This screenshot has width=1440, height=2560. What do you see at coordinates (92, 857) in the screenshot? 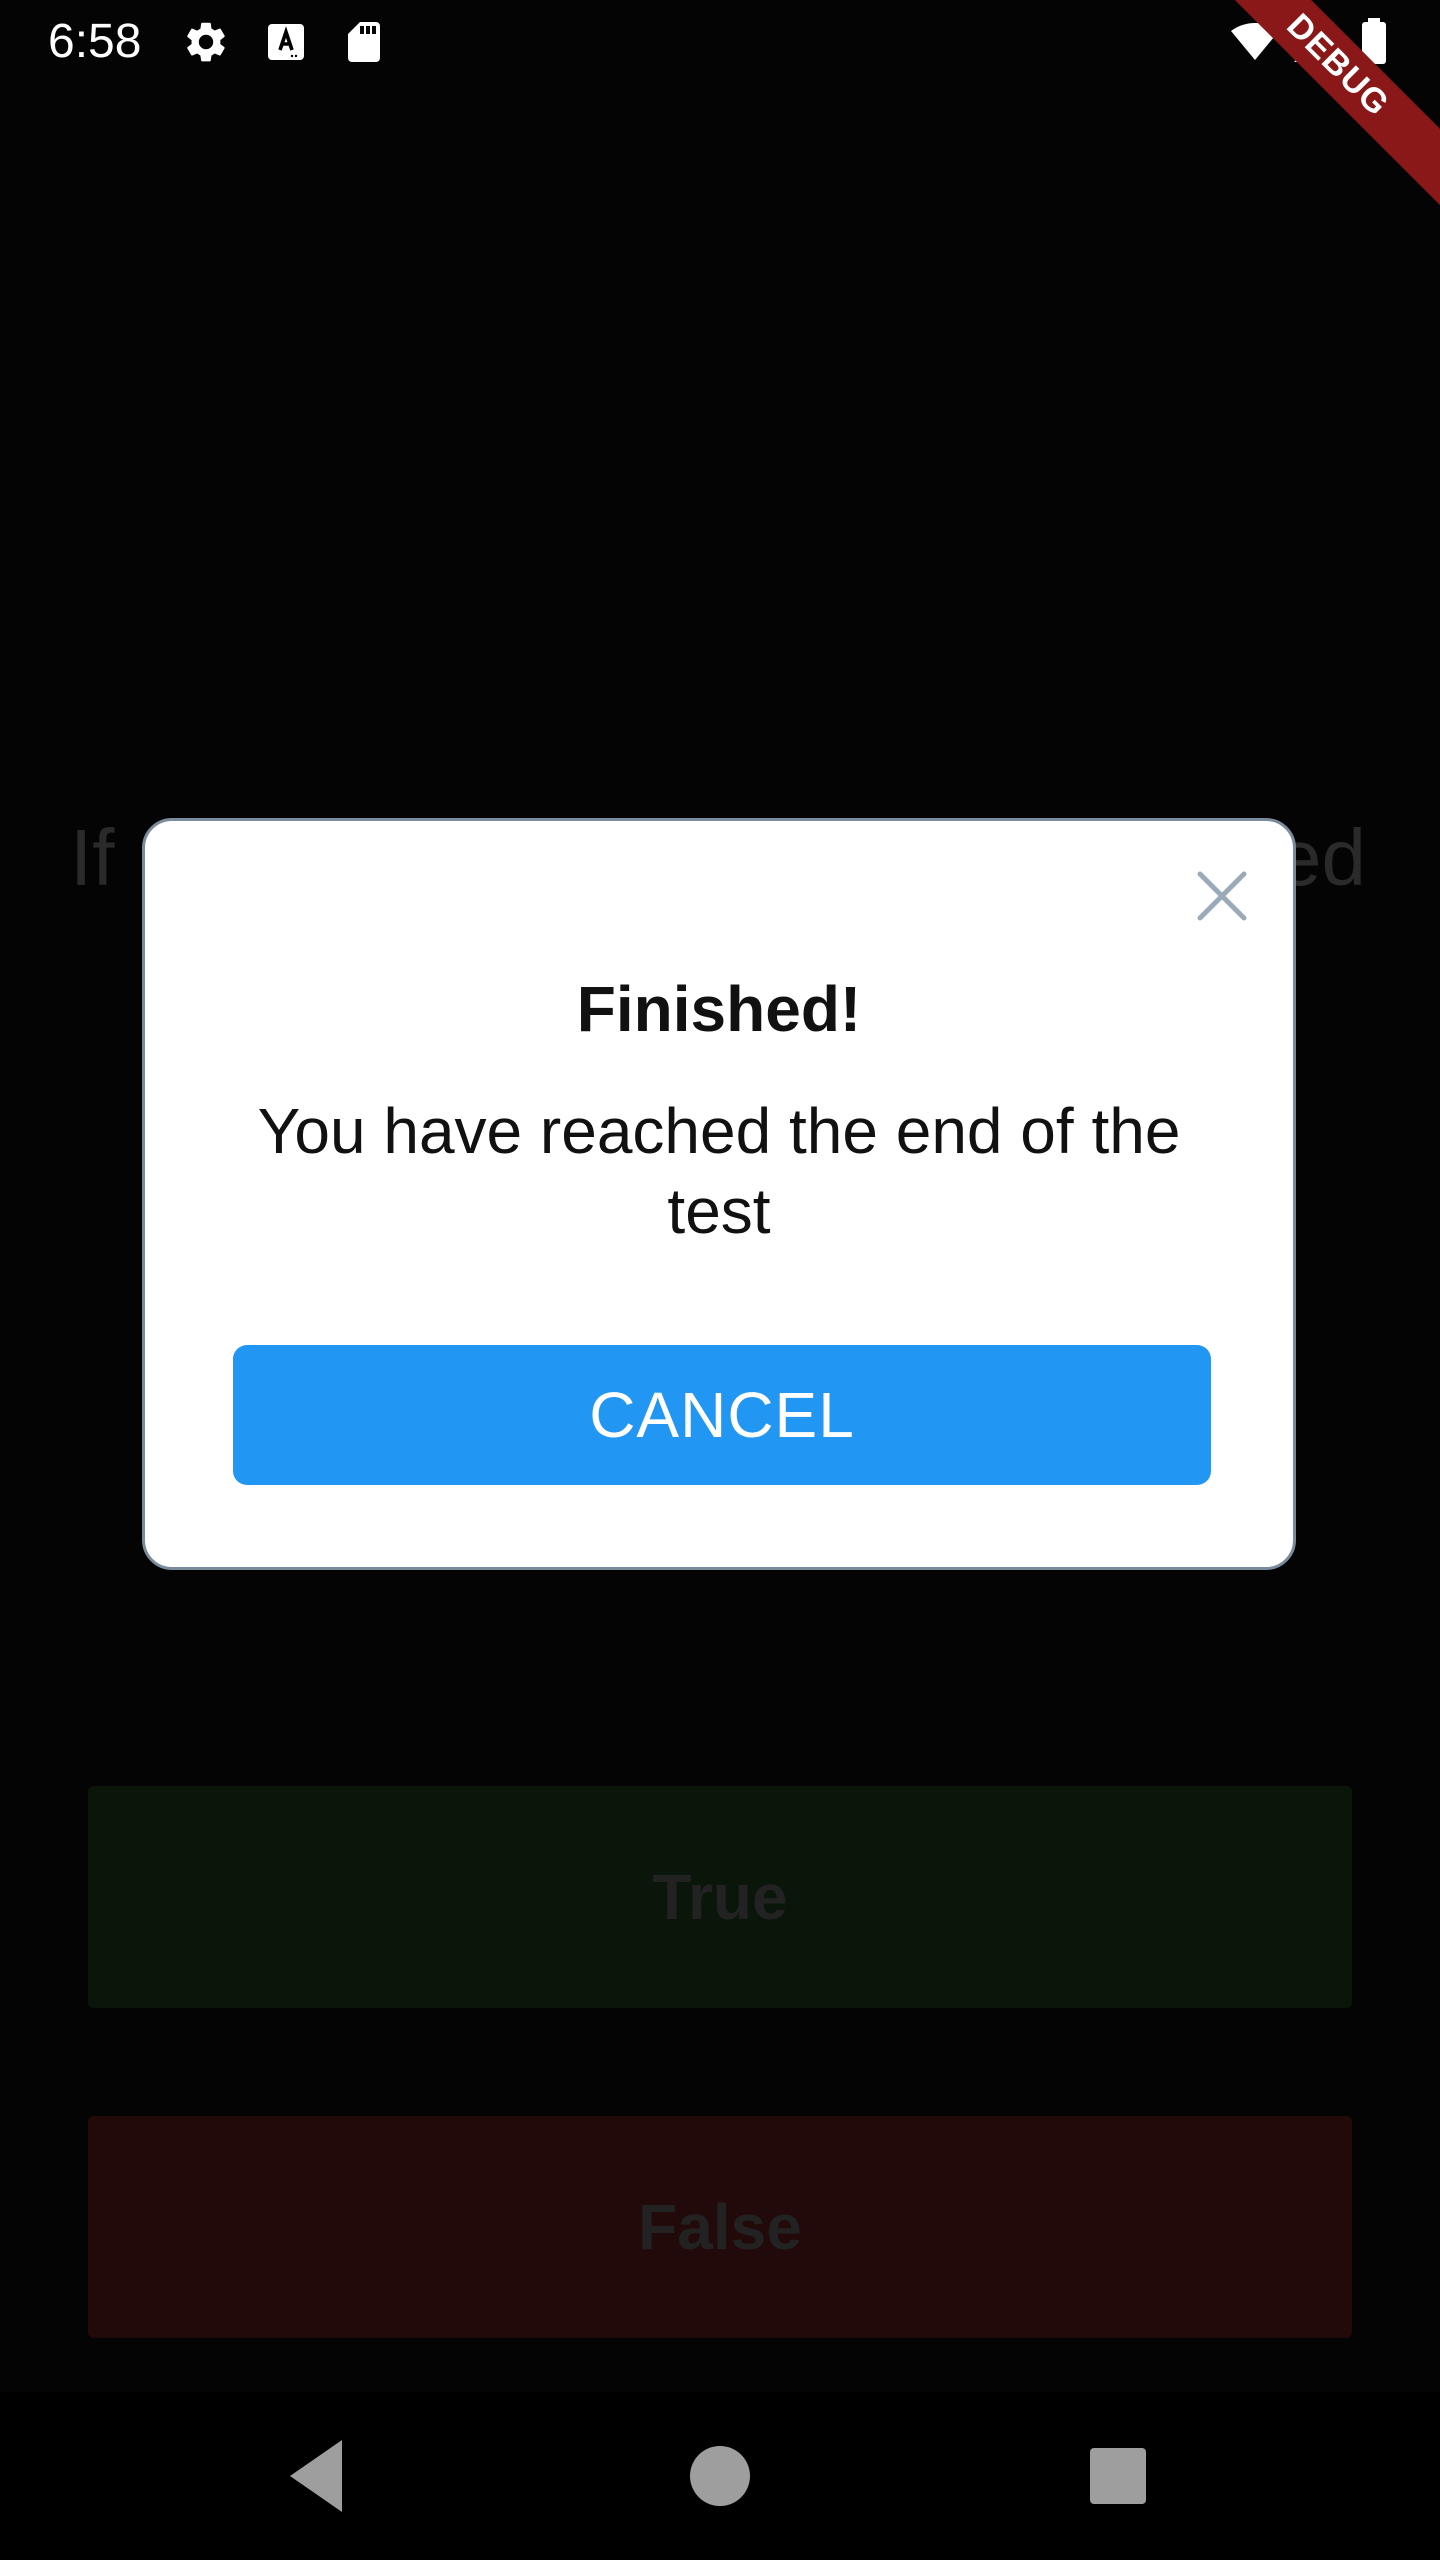
I see `question-text-left: If` at bounding box center [92, 857].